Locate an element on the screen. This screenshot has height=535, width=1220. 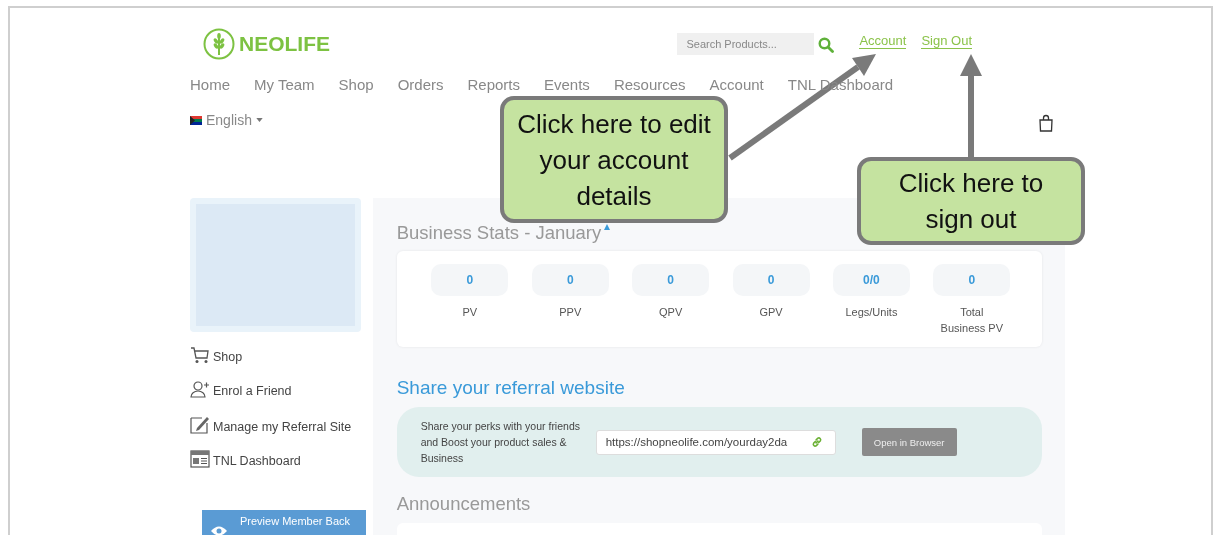
pencil-icon is located at coordinates (200, 424).